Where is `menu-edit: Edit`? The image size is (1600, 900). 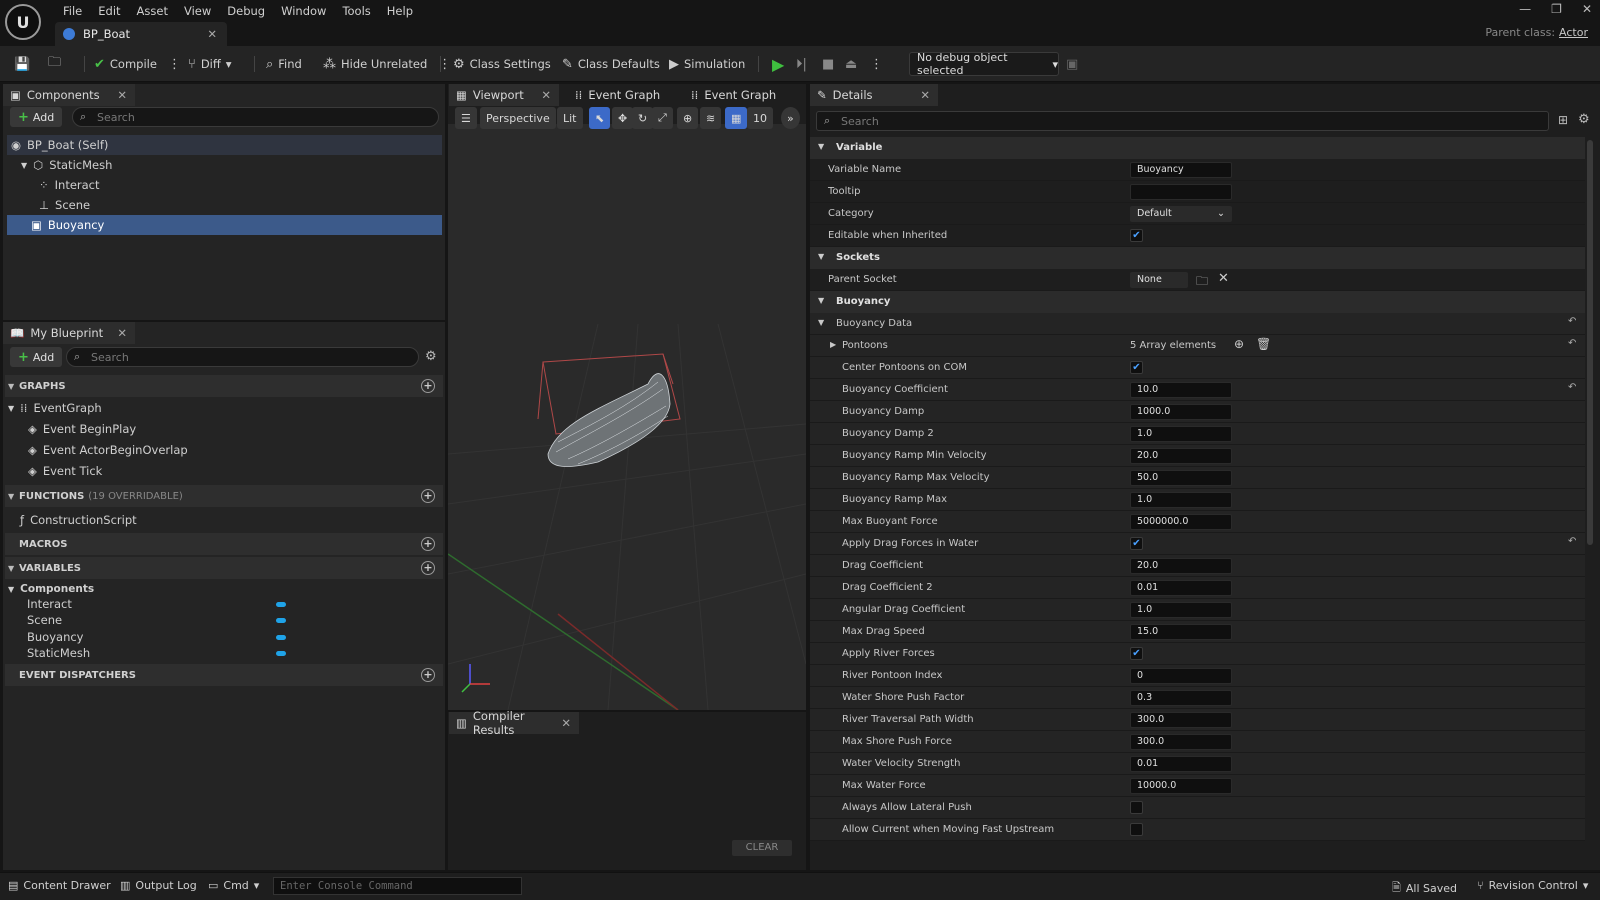 menu-edit: Edit is located at coordinates (109, 11).